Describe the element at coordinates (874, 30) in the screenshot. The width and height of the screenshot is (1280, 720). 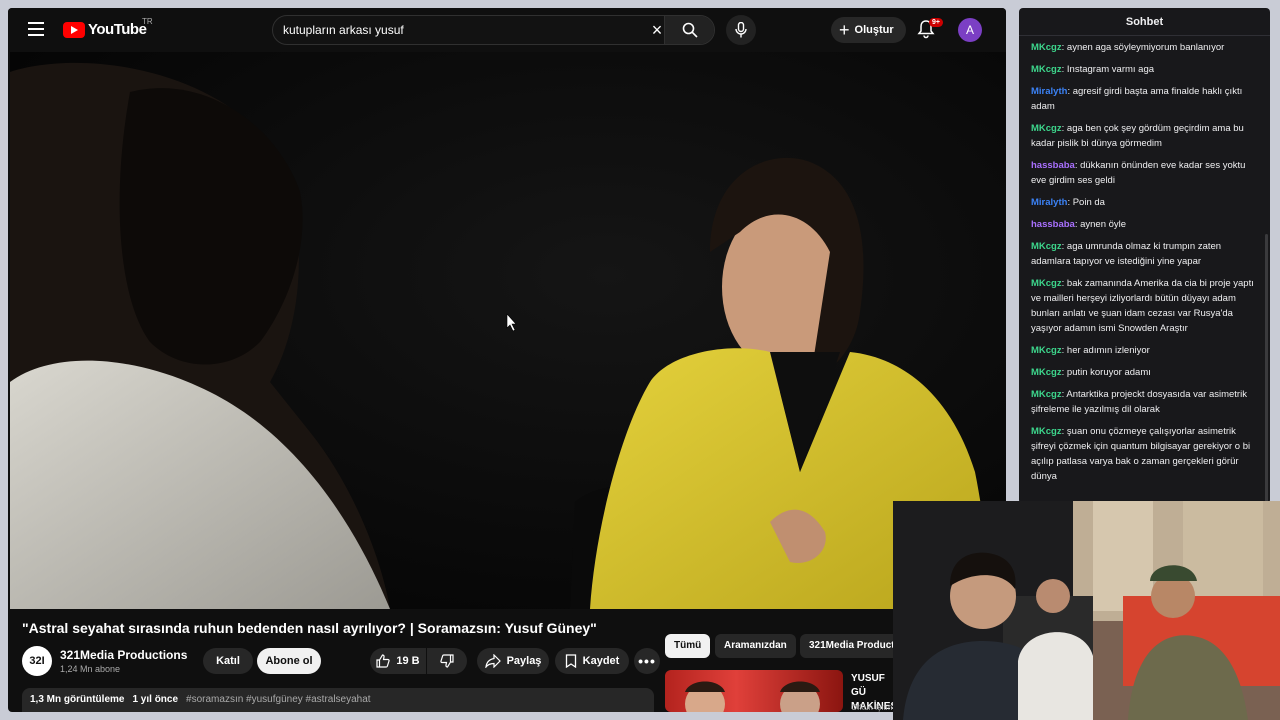
I see `create-label: Oluştur` at that location.